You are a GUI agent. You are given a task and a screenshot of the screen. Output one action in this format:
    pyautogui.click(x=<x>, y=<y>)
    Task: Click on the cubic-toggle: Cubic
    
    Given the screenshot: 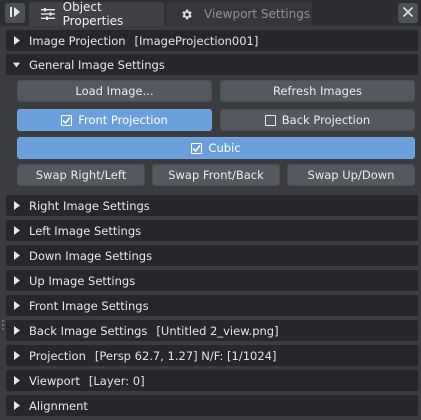 What is the action you would take?
    pyautogui.click(x=216, y=148)
    